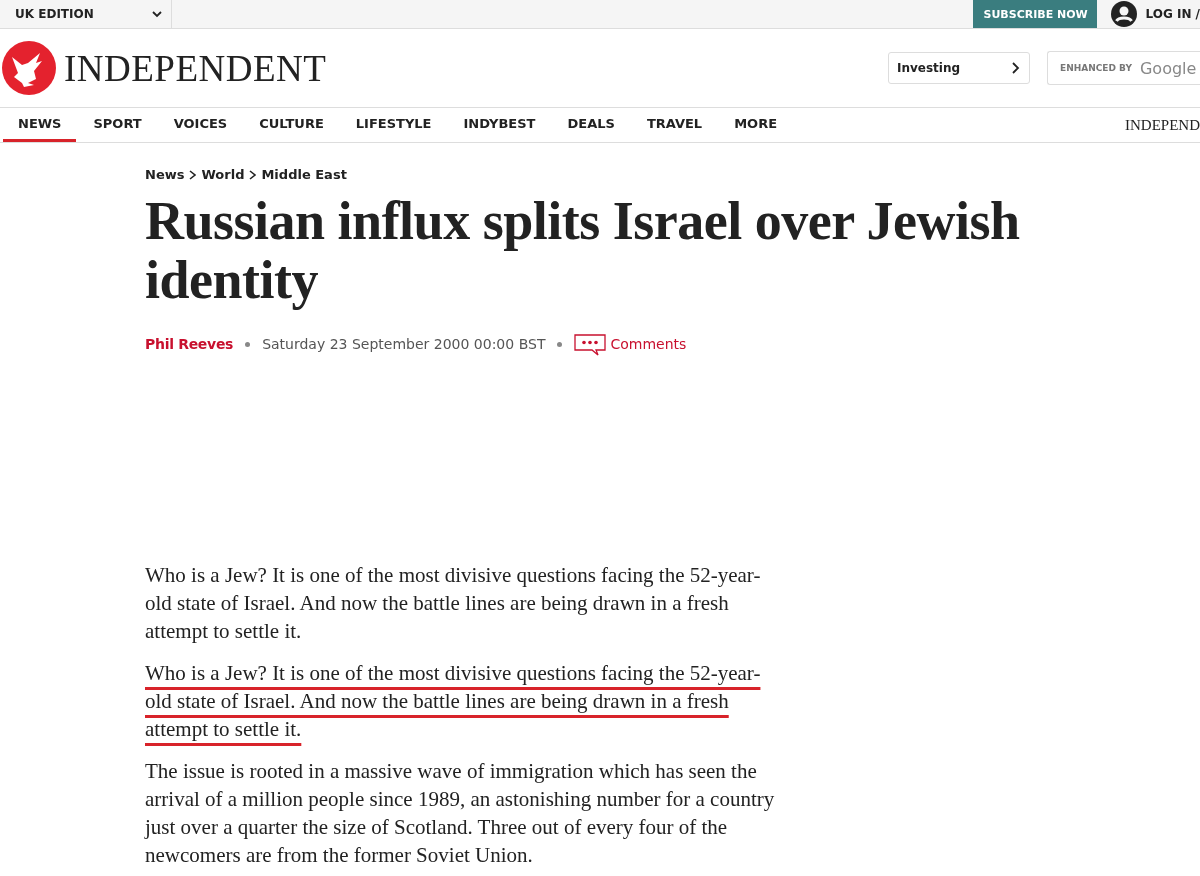 This screenshot has height=876, width=1200. Describe the element at coordinates (648, 344) in the screenshot. I see `comments-link: Comments` at that location.